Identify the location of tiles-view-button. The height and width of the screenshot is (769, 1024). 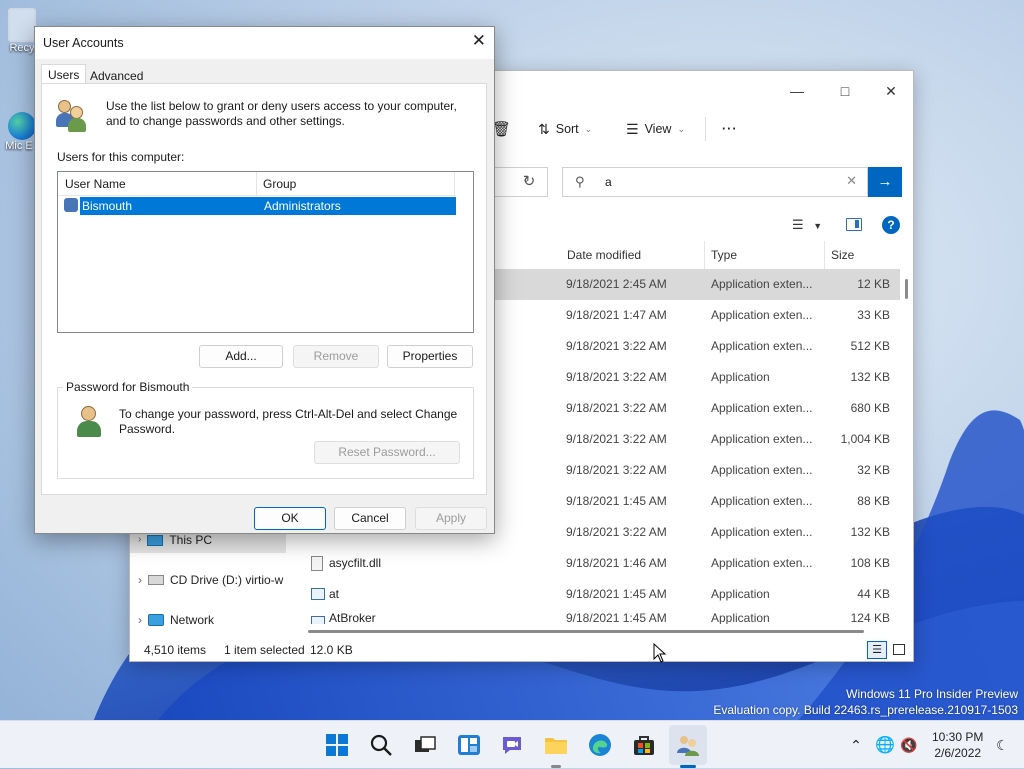
(899, 649).